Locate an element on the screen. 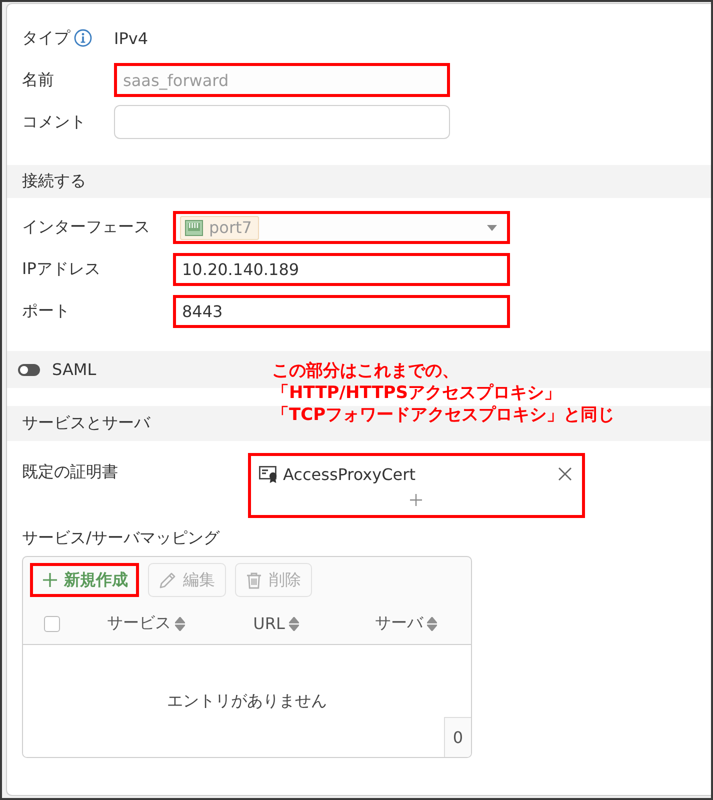 This screenshot has width=713, height=800. network-port-icon is located at coordinates (194, 228).